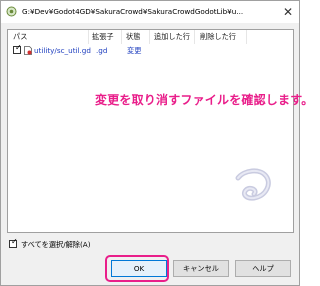 This screenshot has height=286, width=320. Describe the element at coordinates (150, 50) in the screenshot. I see `table-row: ✓ utility/sc_util.gd .gd 変更` at that location.